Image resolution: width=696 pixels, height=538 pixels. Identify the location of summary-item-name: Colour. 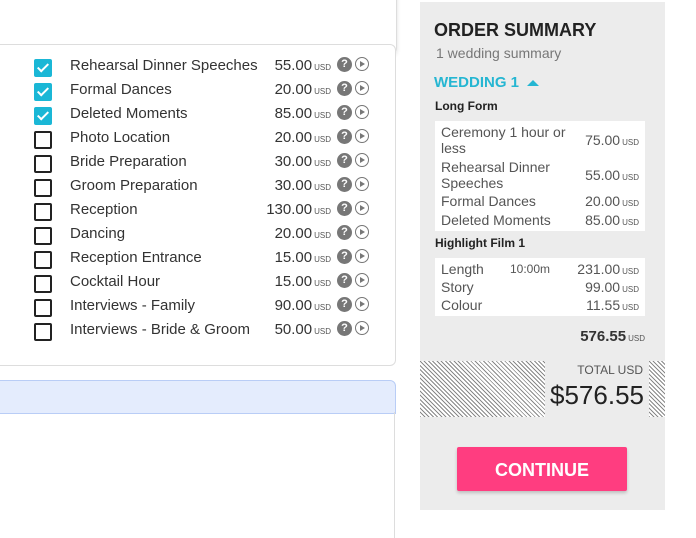
(462, 305).